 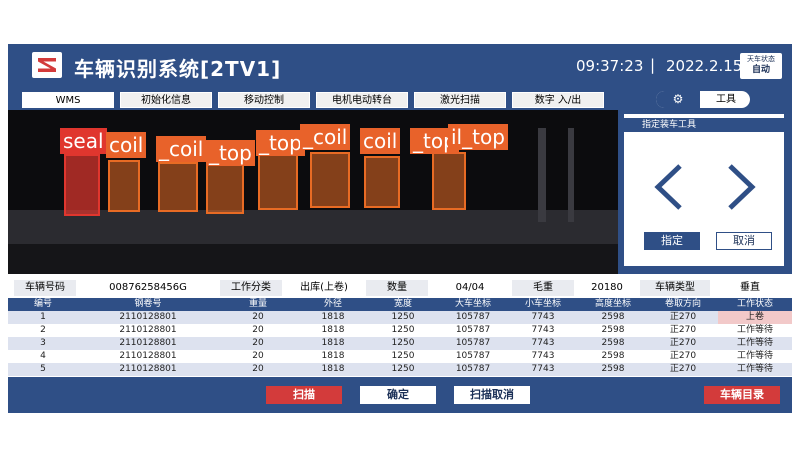 I want to click on tools-button: ⚙ 工具, so click(x=703, y=99).